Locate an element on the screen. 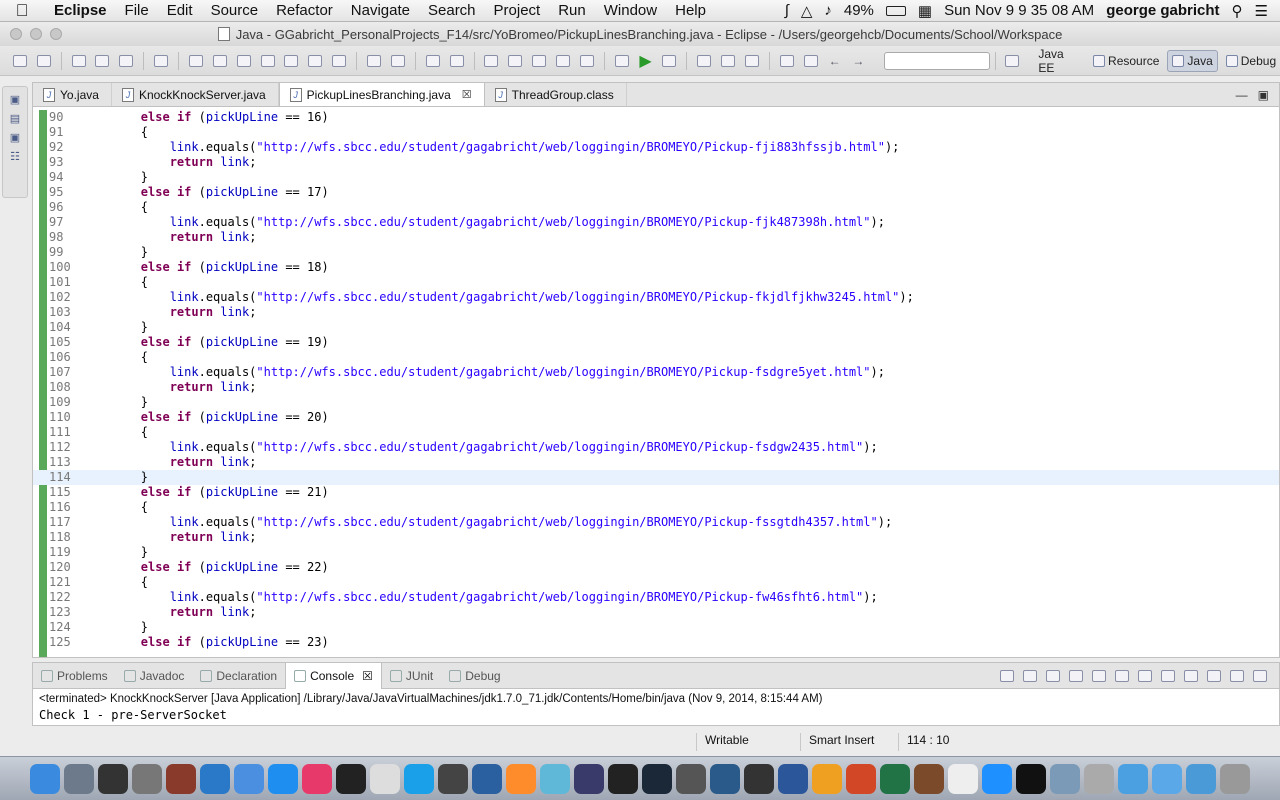  code-line: 120 else if (pickUpLine == 22) is located at coordinates (656, 567).